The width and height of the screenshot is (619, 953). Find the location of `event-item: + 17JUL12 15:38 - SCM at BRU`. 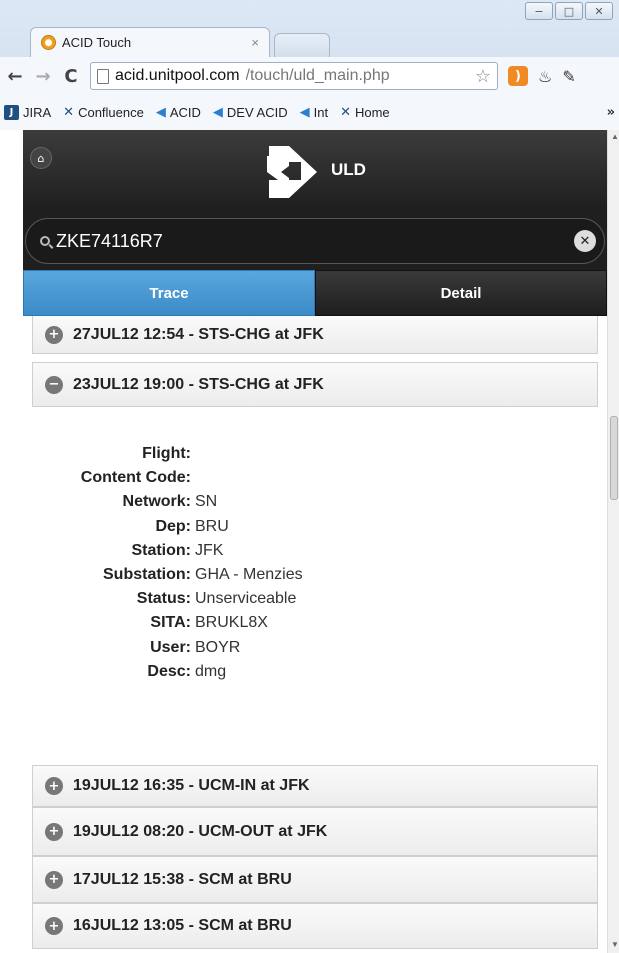

event-item: + 17JUL12 15:38 - SCM at BRU is located at coordinates (315, 879).